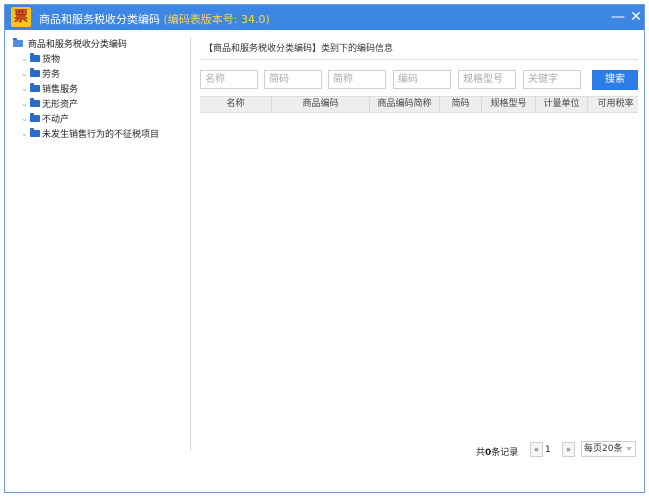 The image size is (649, 497). Describe the element at coordinates (615, 80) in the screenshot. I see `search-button: 搜索` at that location.